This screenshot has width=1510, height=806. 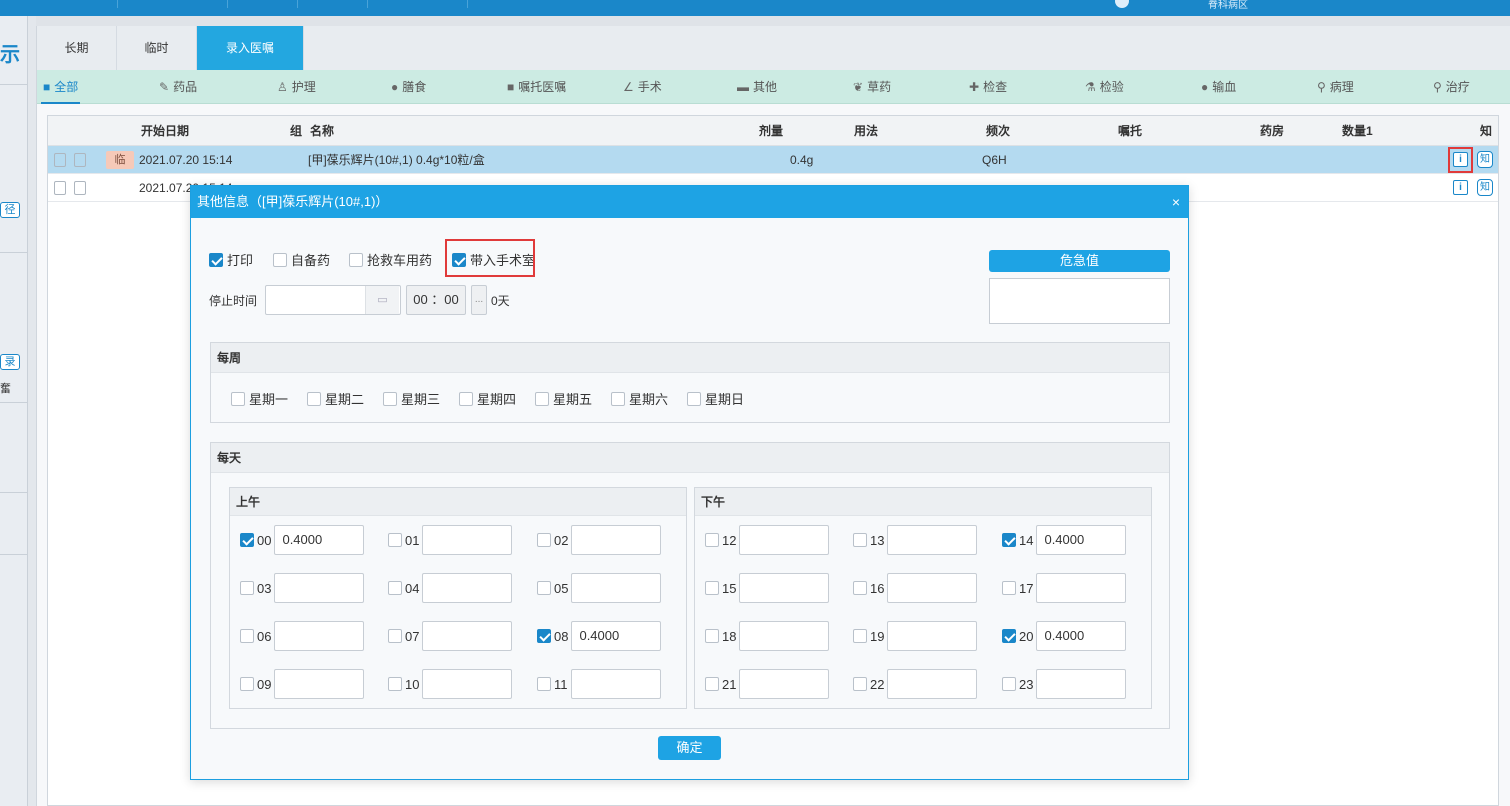 I want to click on clipboard-icon, so click(x=80, y=188).